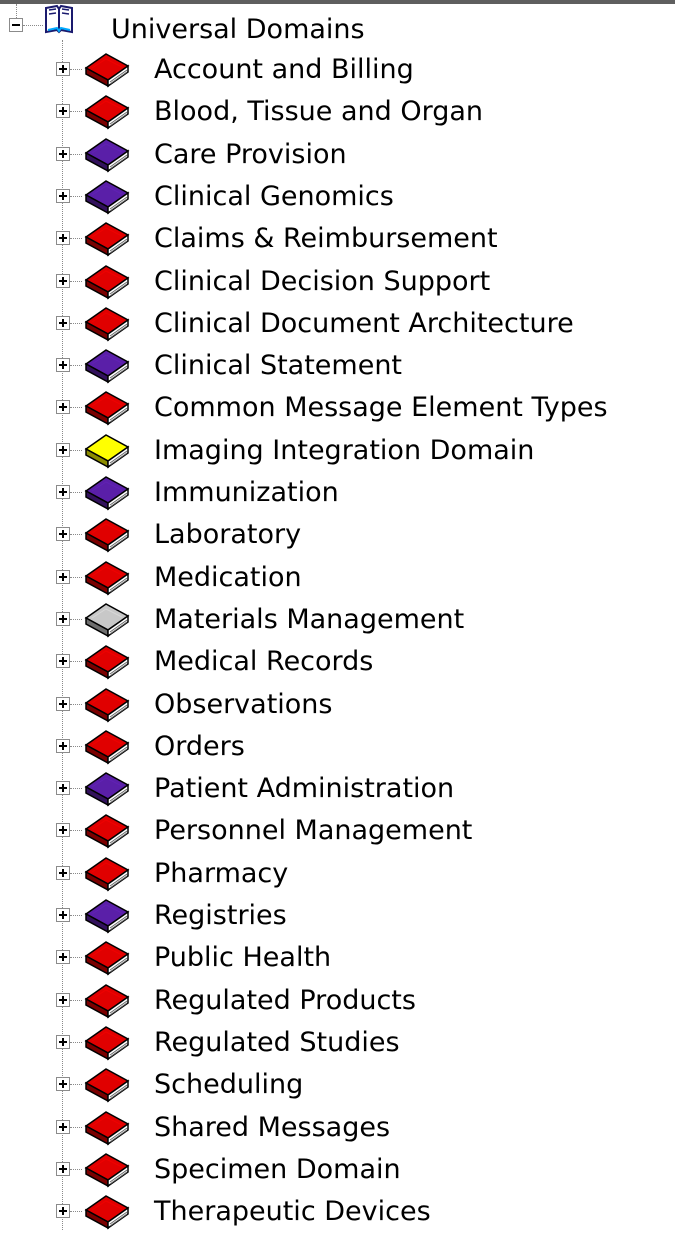 This screenshot has width=675, height=1234. What do you see at coordinates (381, 407) in the screenshot?
I see `tree-item-label: Common Message Element Types` at bounding box center [381, 407].